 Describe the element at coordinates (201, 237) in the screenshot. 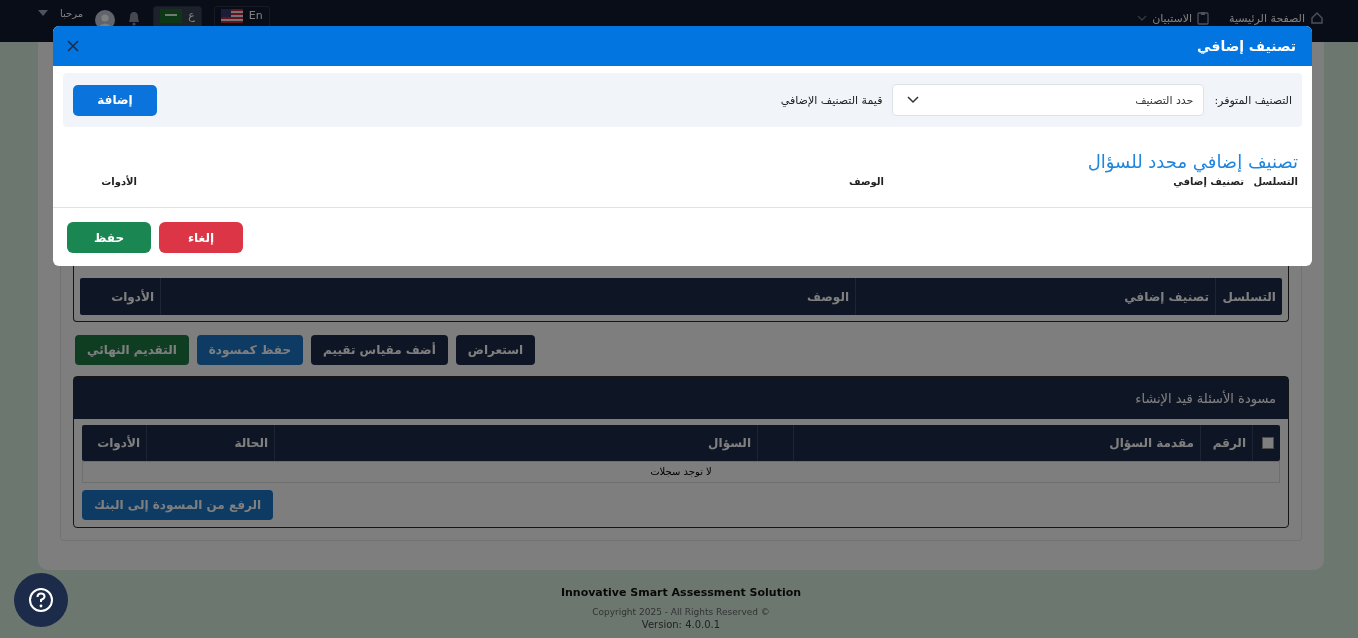

I see `dialog-button: إلغاء` at that location.